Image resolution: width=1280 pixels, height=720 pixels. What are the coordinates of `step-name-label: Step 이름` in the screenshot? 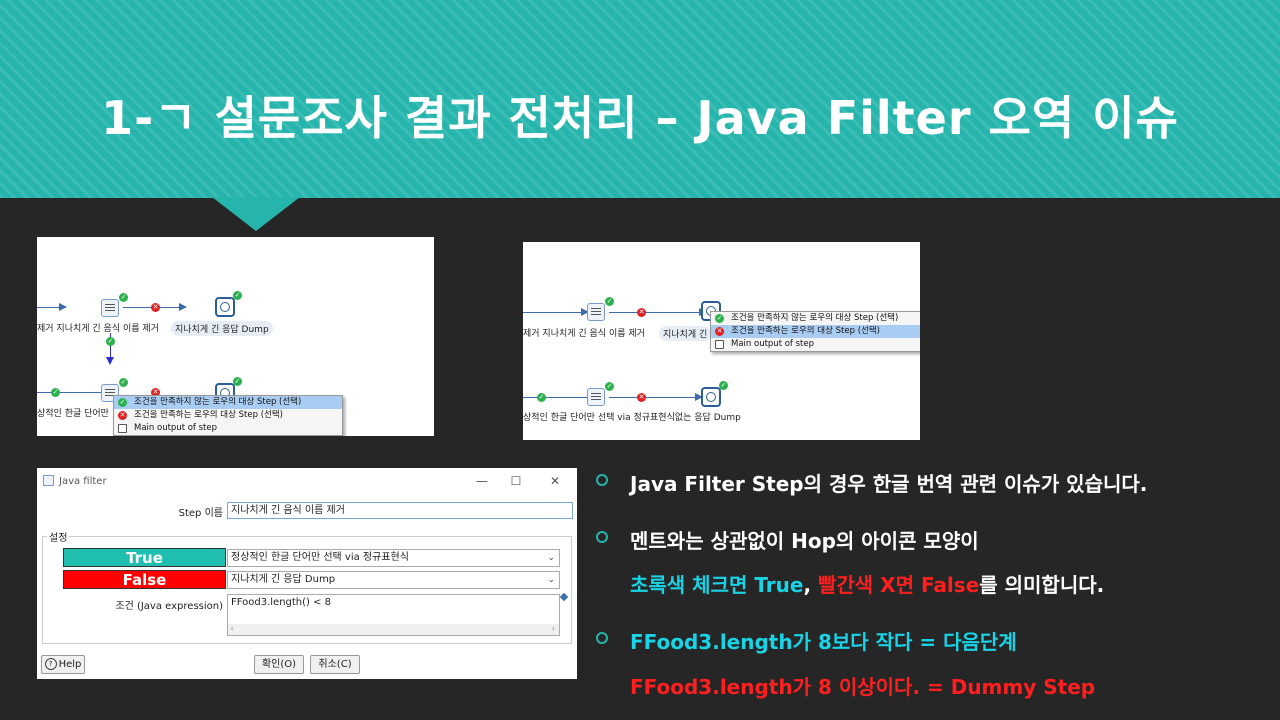 It's located at (200, 513).